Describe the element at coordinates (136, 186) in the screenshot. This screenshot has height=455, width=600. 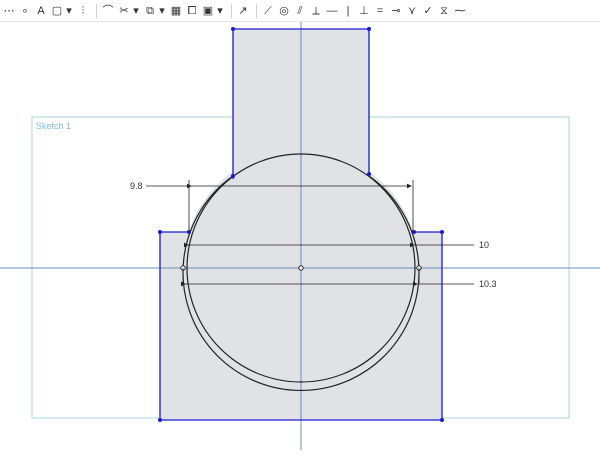
I see `dimension-label-top: 9.8` at that location.